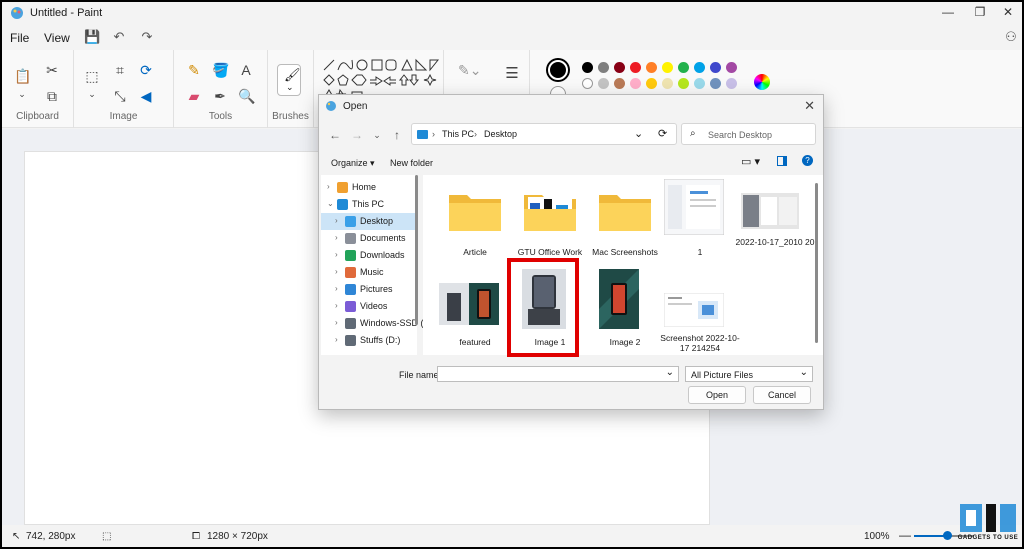 The height and width of the screenshot is (549, 1024). I want to click on preview-pane-icon, so click(782, 161).